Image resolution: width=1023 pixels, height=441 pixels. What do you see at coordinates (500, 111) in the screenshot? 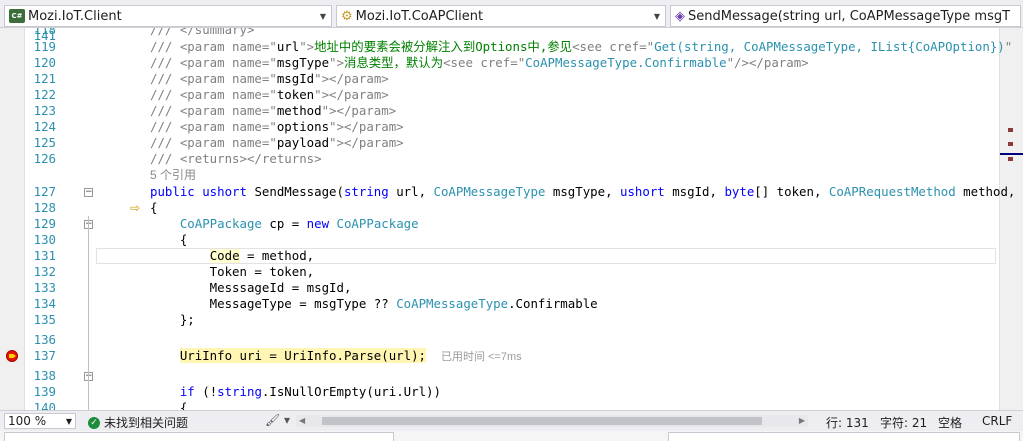
I see `code-line: 123 /// <param name="method"></param>` at bounding box center [500, 111].